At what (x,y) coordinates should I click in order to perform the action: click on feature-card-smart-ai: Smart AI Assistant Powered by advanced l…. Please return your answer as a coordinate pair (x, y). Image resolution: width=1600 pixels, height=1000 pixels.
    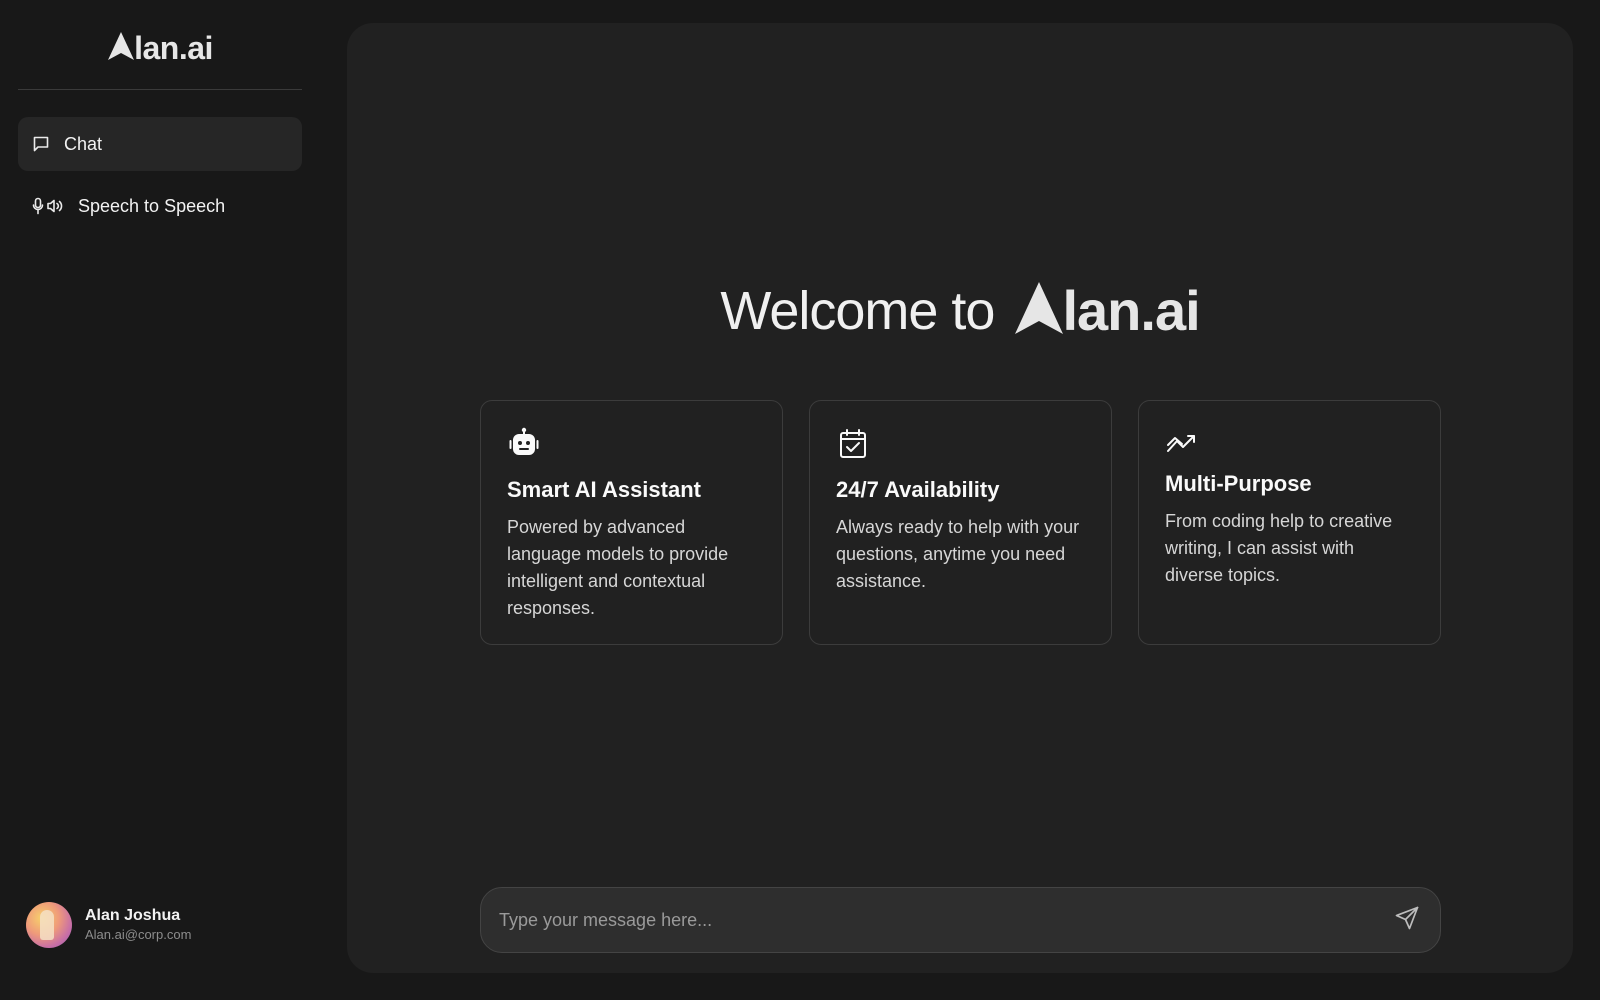
    Looking at the image, I should click on (631, 522).